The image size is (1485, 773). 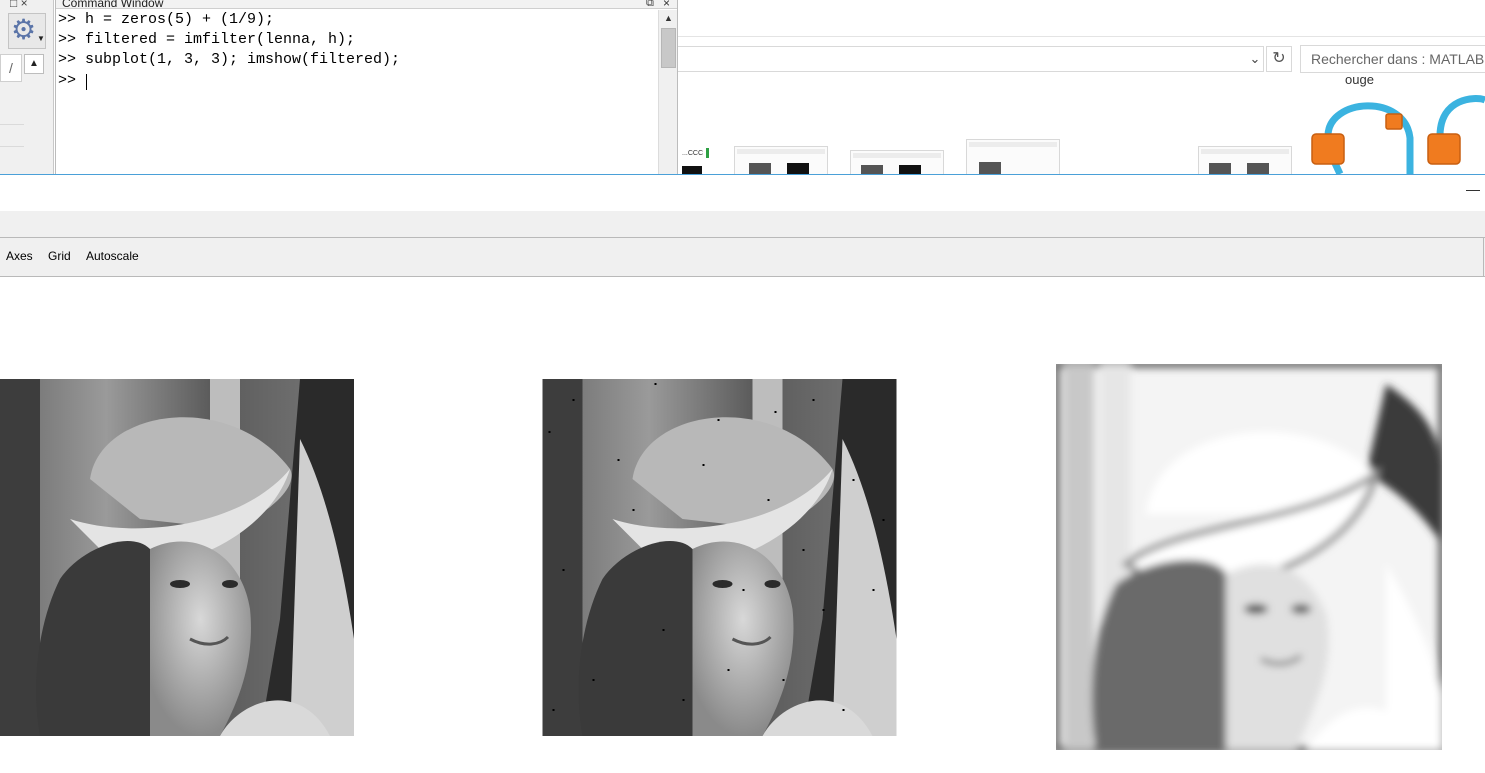 What do you see at coordinates (207, 39) in the screenshot?
I see `command-line: >> filtered = imfilter(lenna, h);` at bounding box center [207, 39].